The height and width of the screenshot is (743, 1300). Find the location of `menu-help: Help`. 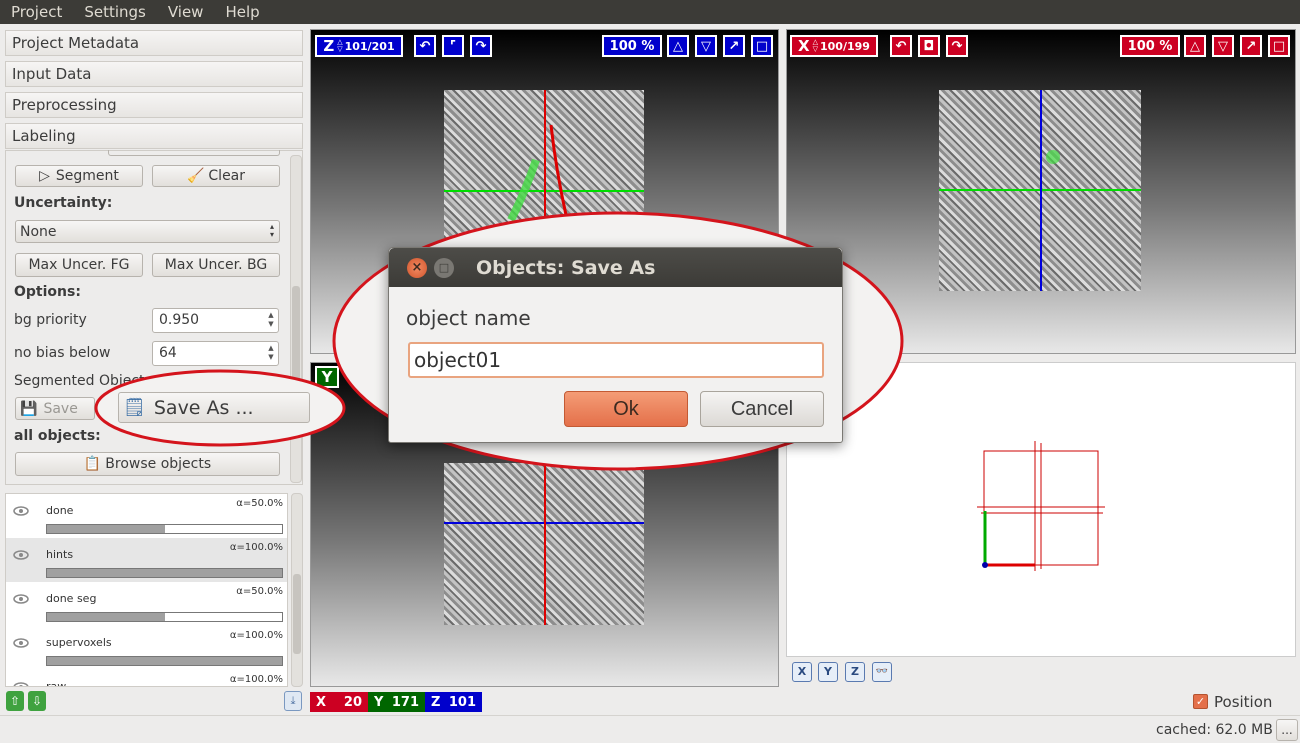

menu-help: Help is located at coordinates (242, 12).